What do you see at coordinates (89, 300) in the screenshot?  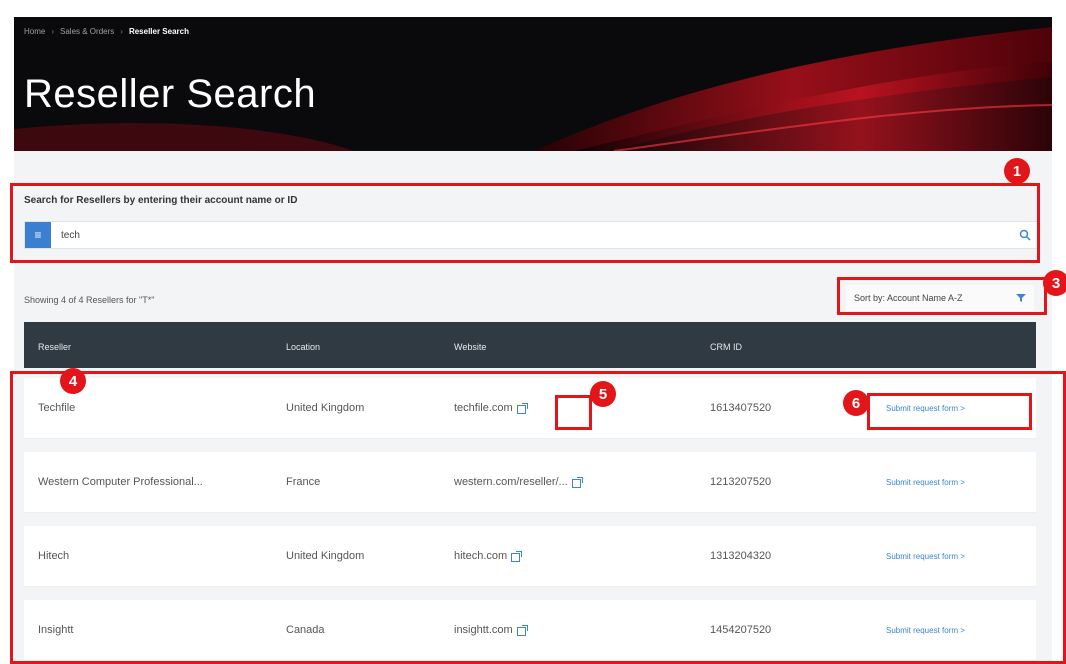 I see `results-count: Showing 4 of 4 Resellers for "T*"` at bounding box center [89, 300].